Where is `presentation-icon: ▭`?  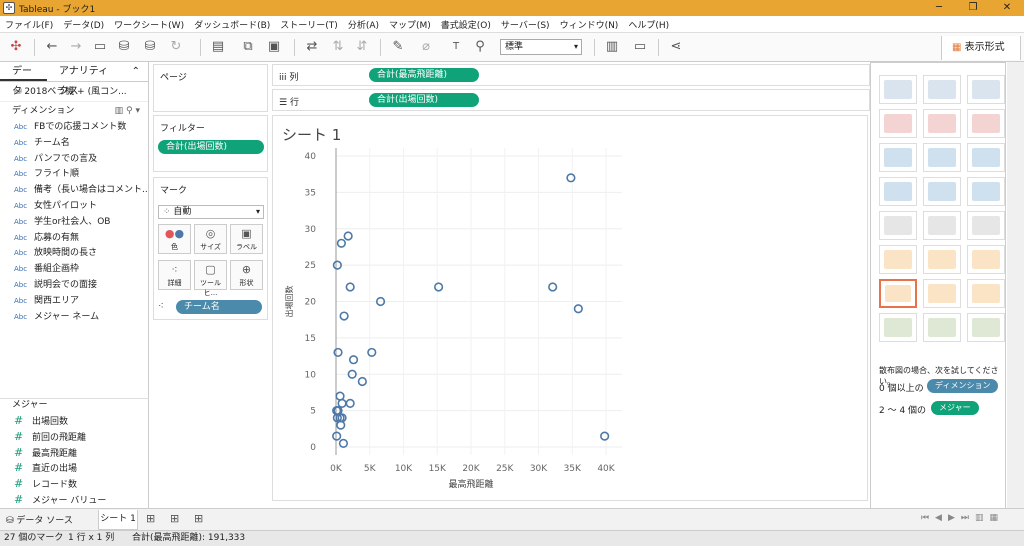
presentation-icon: ▭ is located at coordinates (640, 47).